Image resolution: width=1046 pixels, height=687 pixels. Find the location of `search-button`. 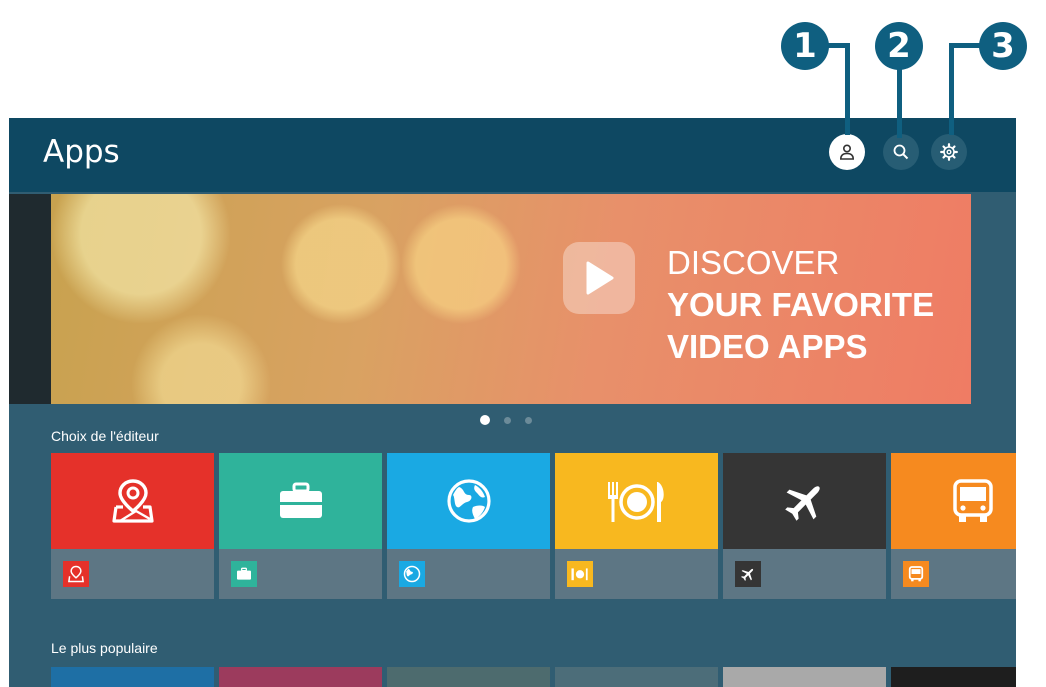

search-button is located at coordinates (901, 152).